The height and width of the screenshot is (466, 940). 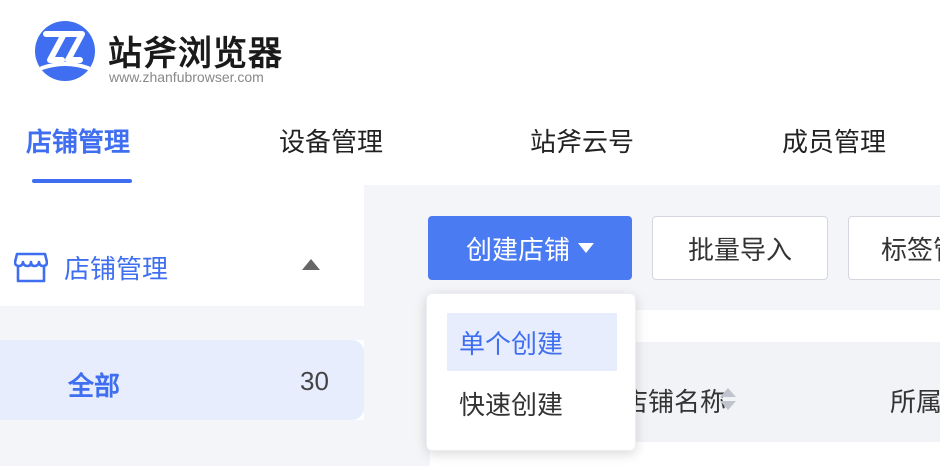 What do you see at coordinates (186, 77) in the screenshot?
I see `brand-url: www.zhanfubrowser.com` at bounding box center [186, 77].